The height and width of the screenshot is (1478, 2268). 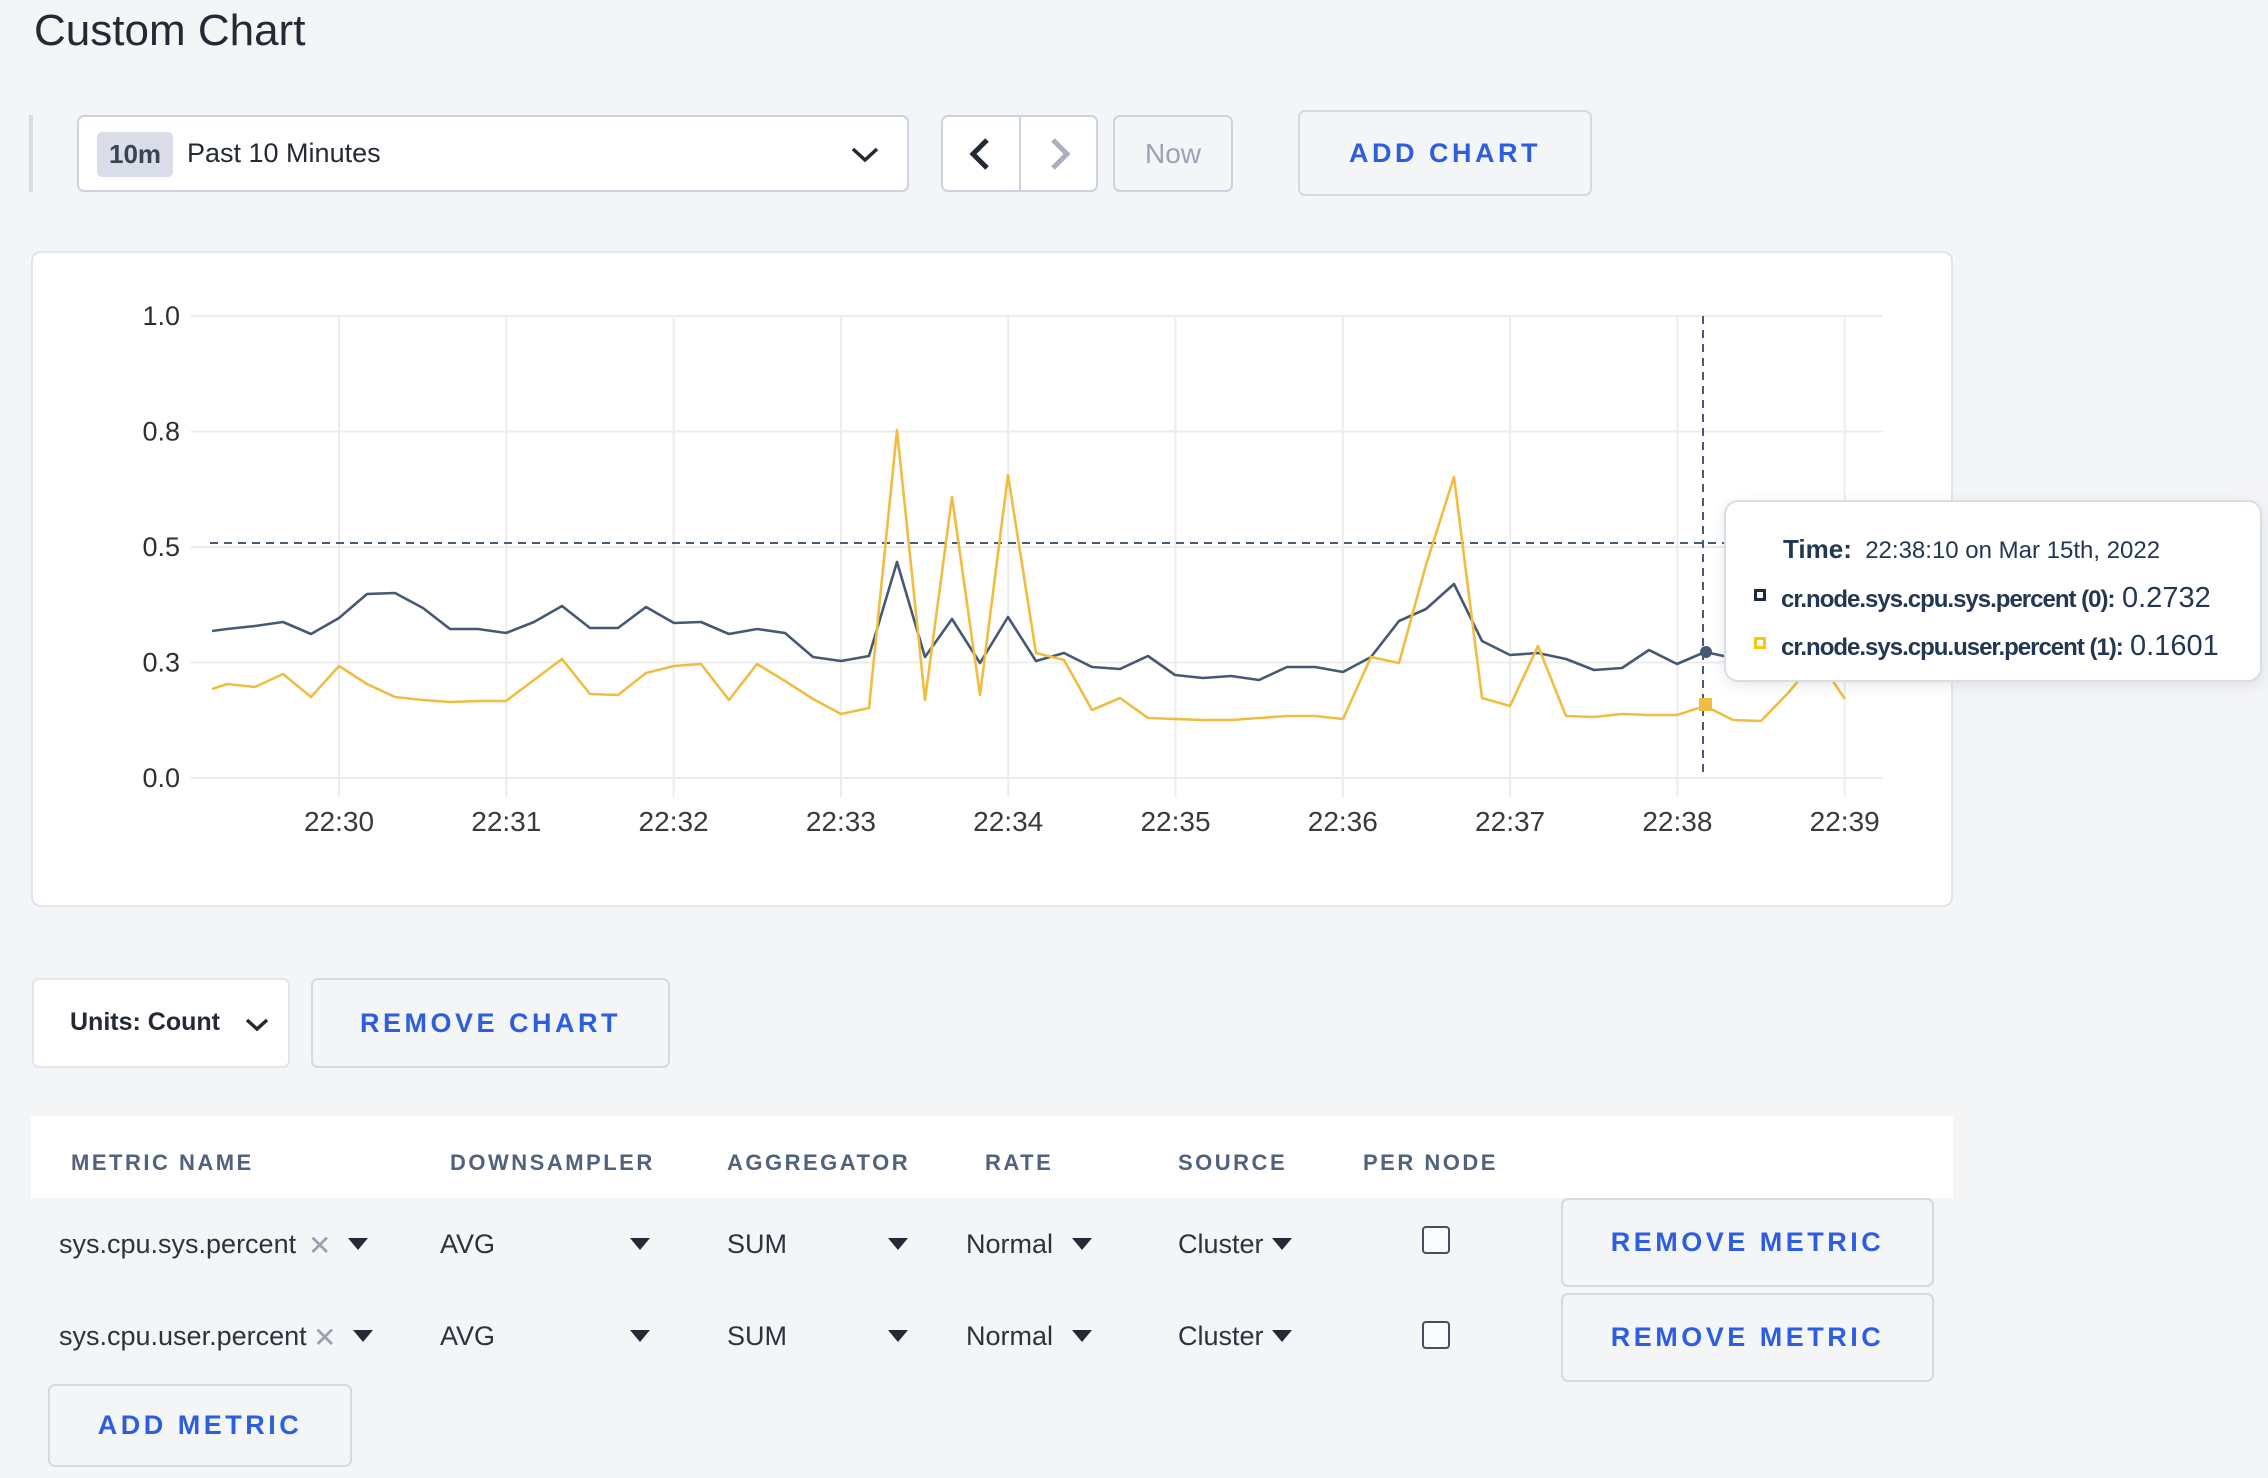 I want to click on svg-text: 22:39, so click(x=1845, y=821).